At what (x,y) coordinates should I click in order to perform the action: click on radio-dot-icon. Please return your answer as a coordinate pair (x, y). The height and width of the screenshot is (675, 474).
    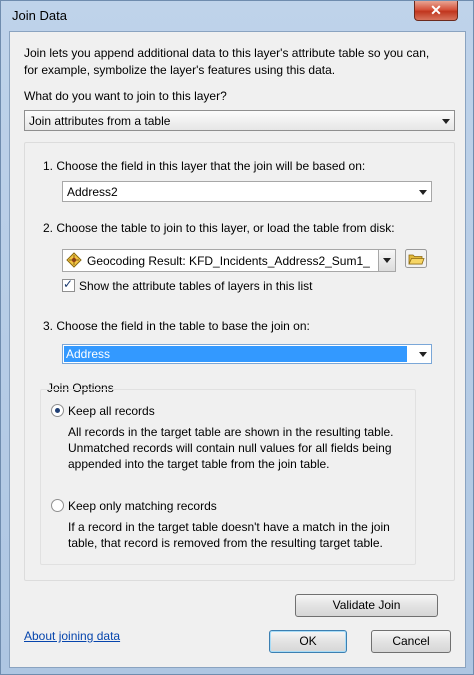
    Looking at the image, I should click on (57, 410).